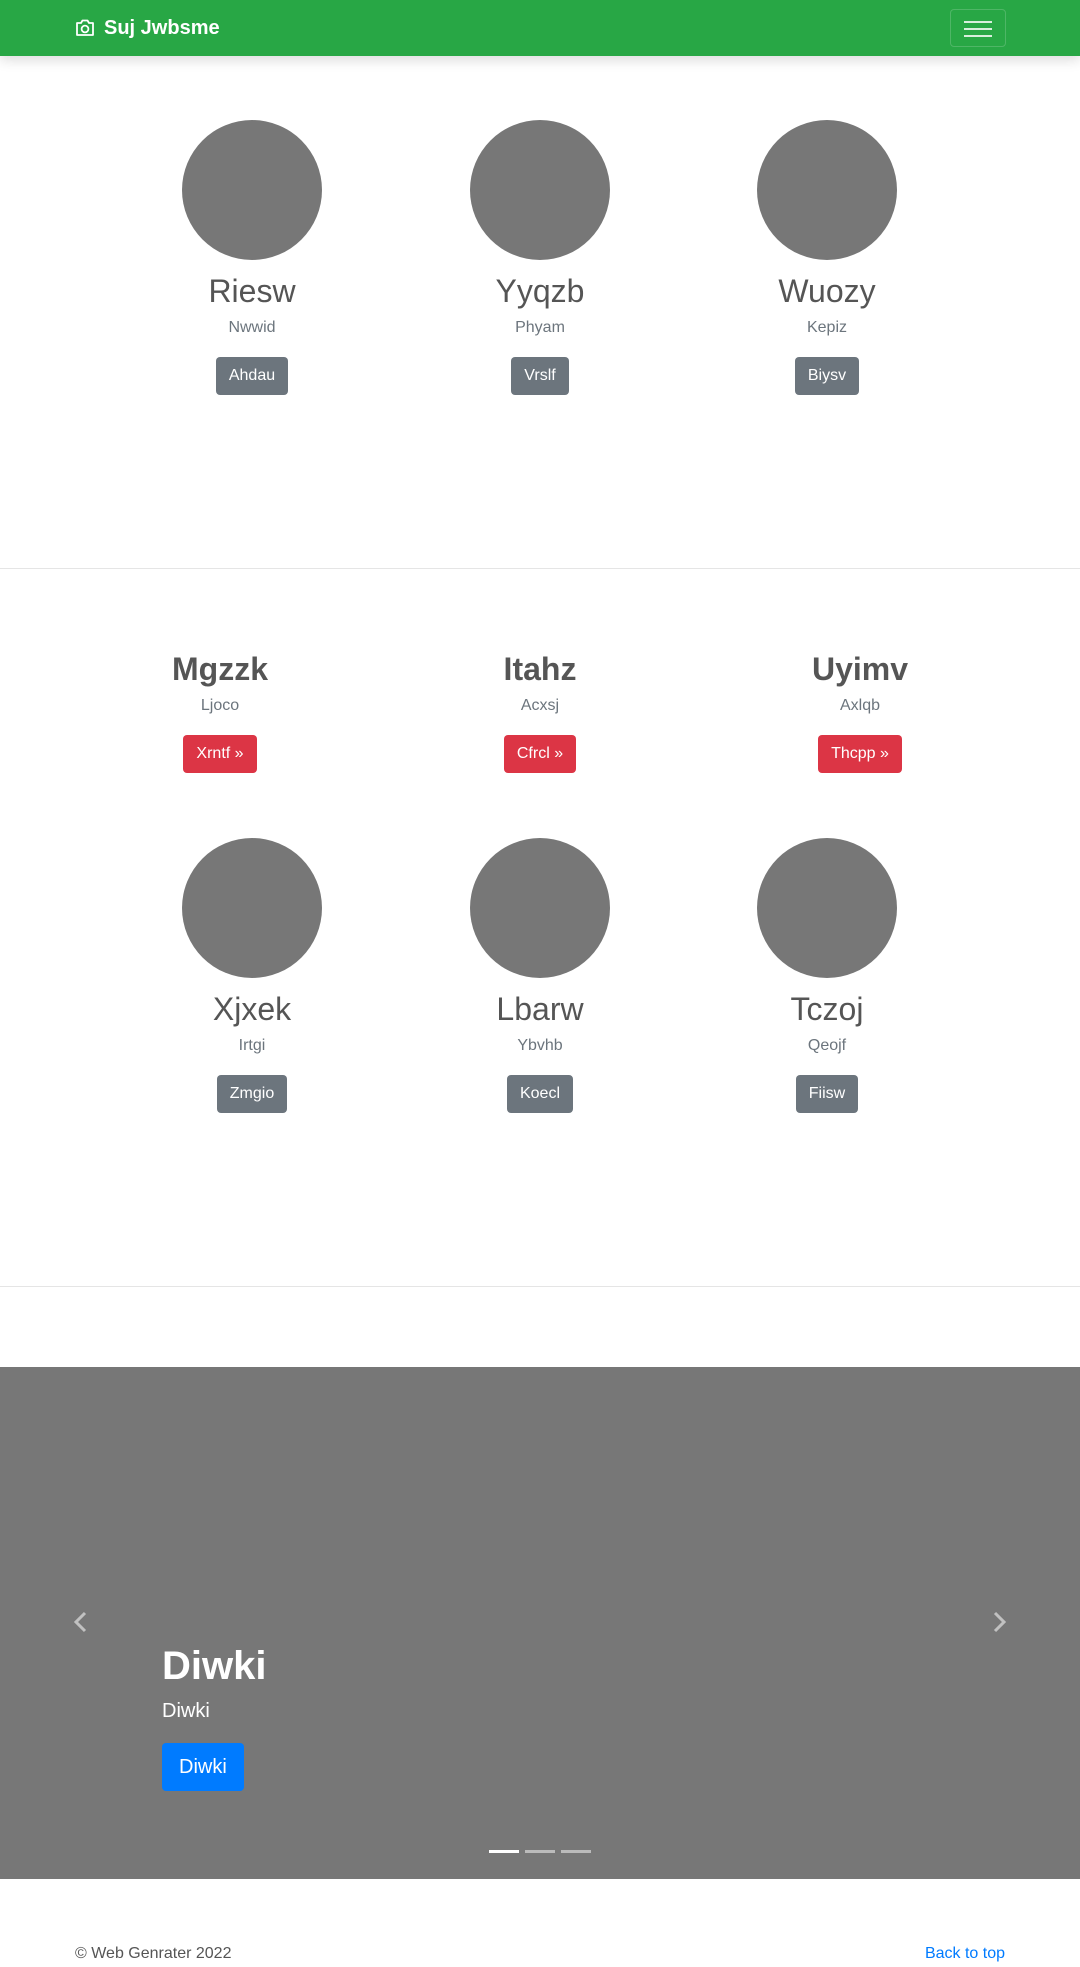  What do you see at coordinates (827, 327) in the screenshot?
I see `person-subtitle: Kepiz` at bounding box center [827, 327].